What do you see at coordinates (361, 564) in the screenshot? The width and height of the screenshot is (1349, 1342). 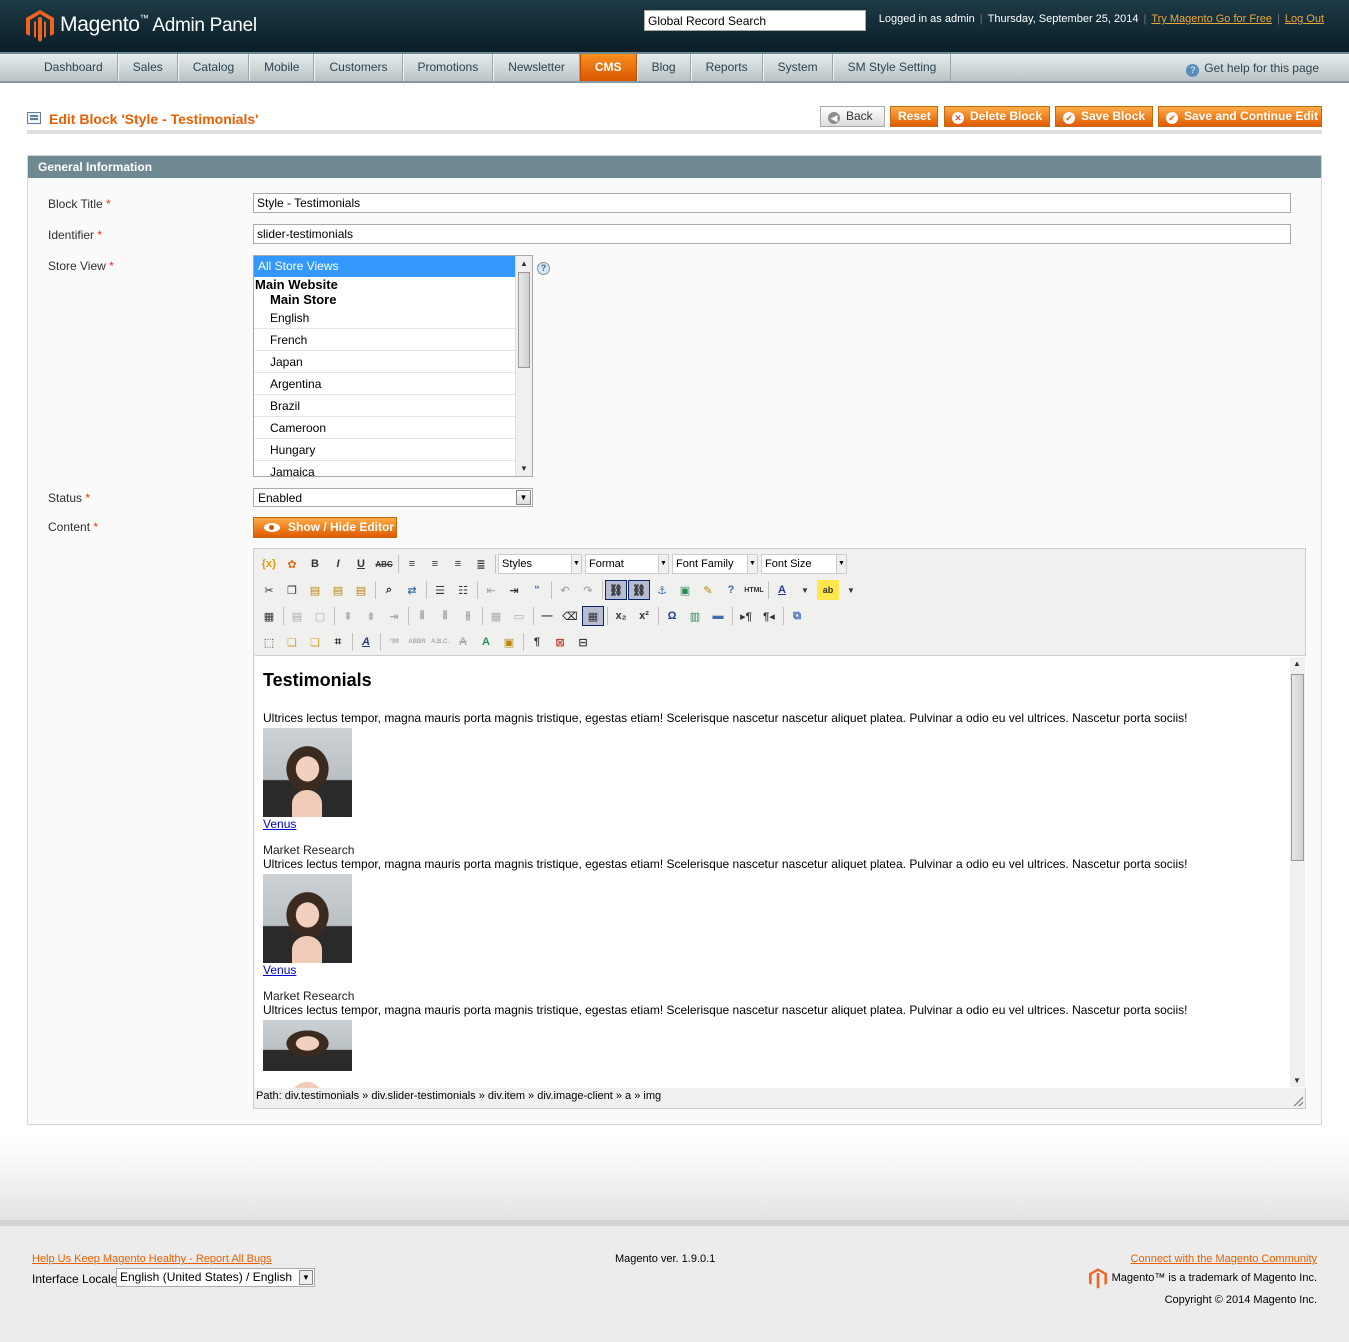 I see `underline-icon: U` at bounding box center [361, 564].